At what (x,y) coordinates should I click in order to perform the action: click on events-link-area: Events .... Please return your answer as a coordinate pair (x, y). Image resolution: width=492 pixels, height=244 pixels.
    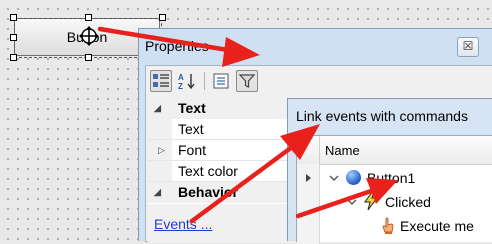
    Looking at the image, I should click on (223, 225).